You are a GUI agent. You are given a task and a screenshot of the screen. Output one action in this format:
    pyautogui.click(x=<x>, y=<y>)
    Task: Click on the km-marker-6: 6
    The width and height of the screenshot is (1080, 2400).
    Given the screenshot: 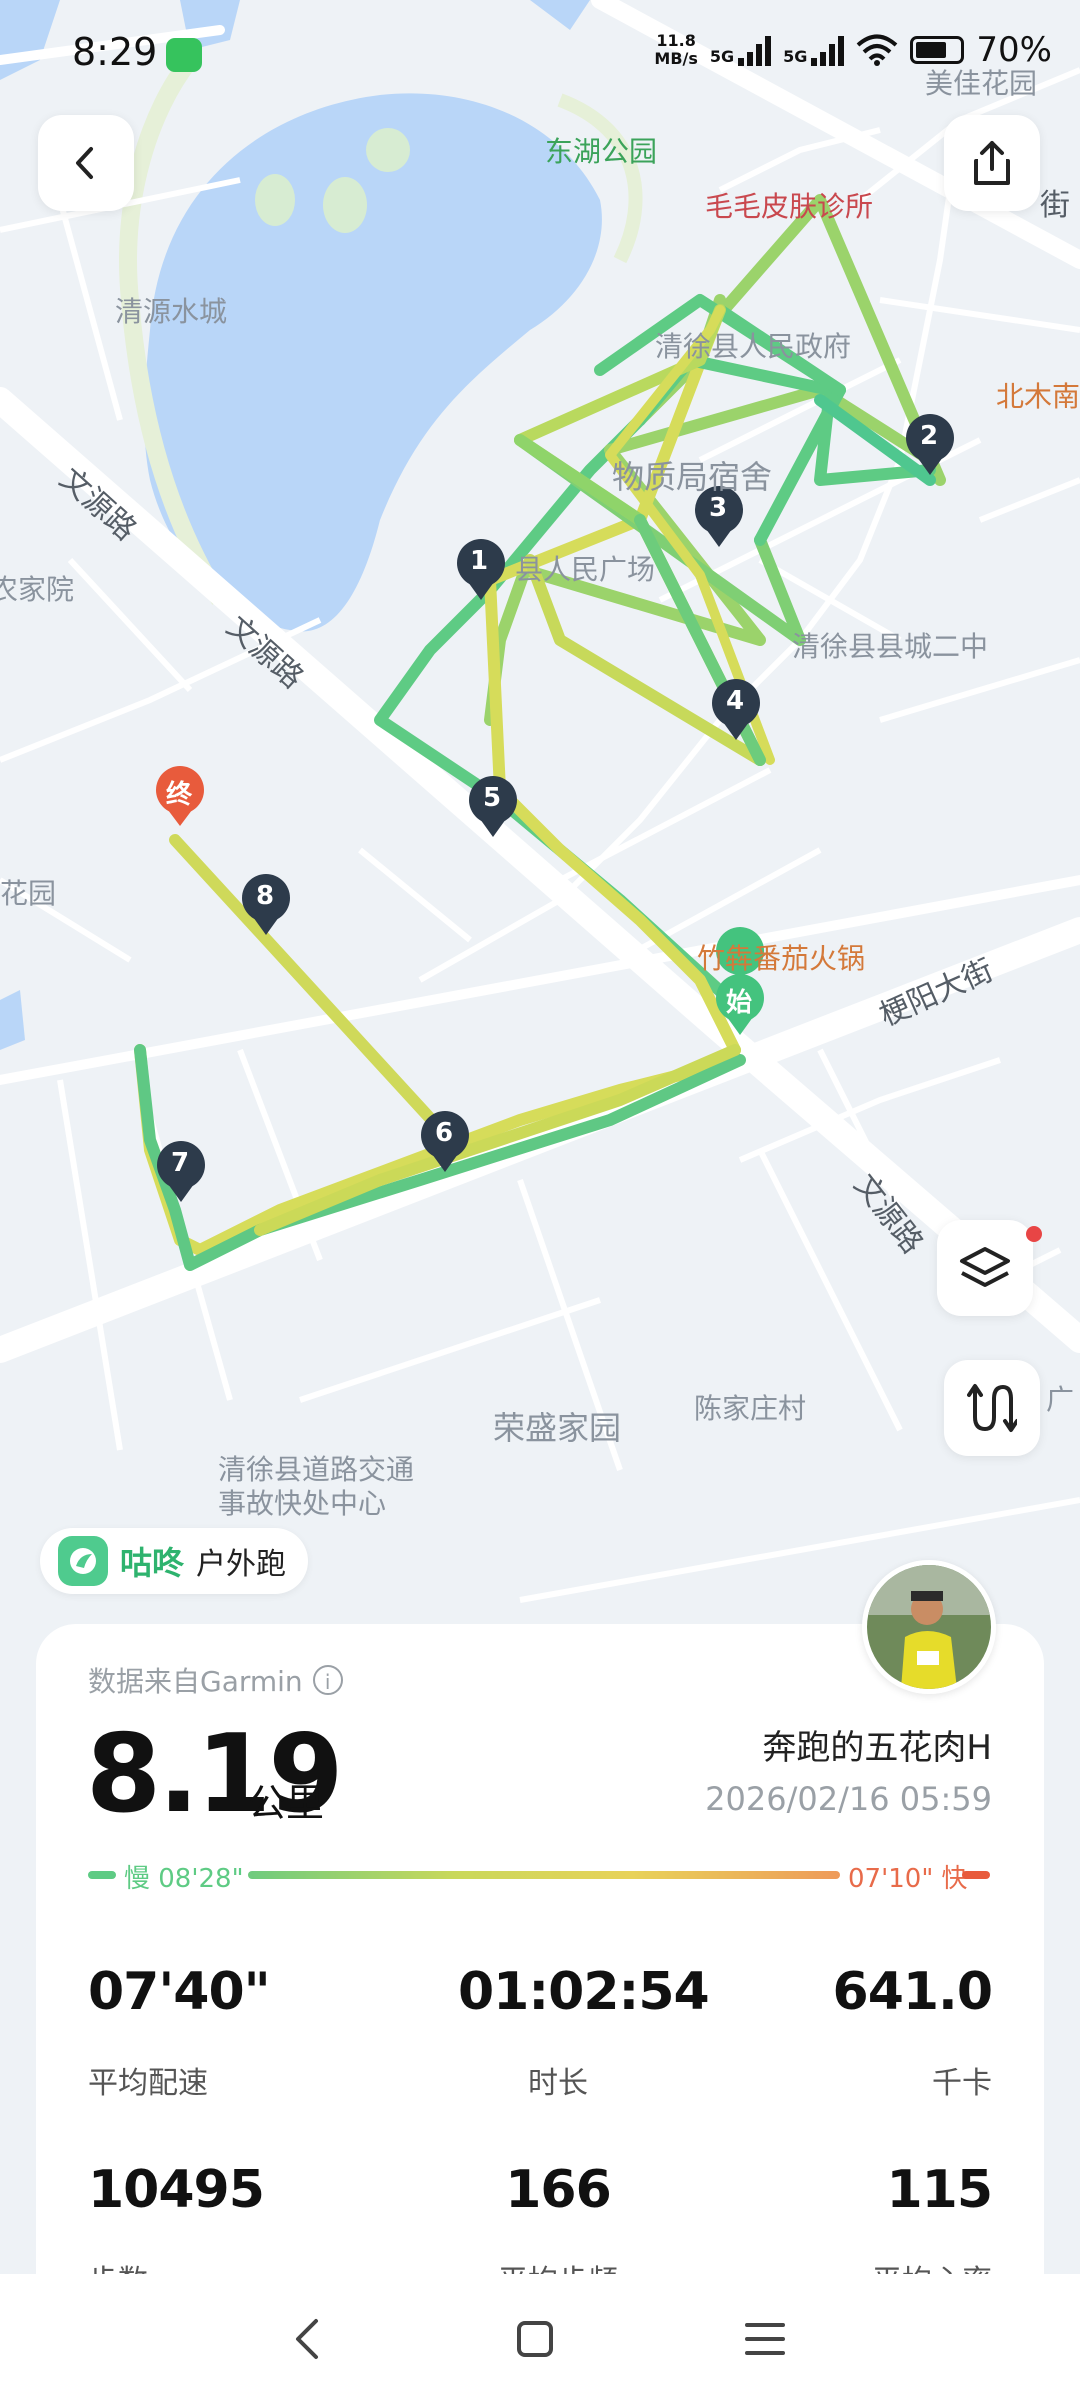 What is the action you would take?
    pyautogui.click(x=444, y=1133)
    